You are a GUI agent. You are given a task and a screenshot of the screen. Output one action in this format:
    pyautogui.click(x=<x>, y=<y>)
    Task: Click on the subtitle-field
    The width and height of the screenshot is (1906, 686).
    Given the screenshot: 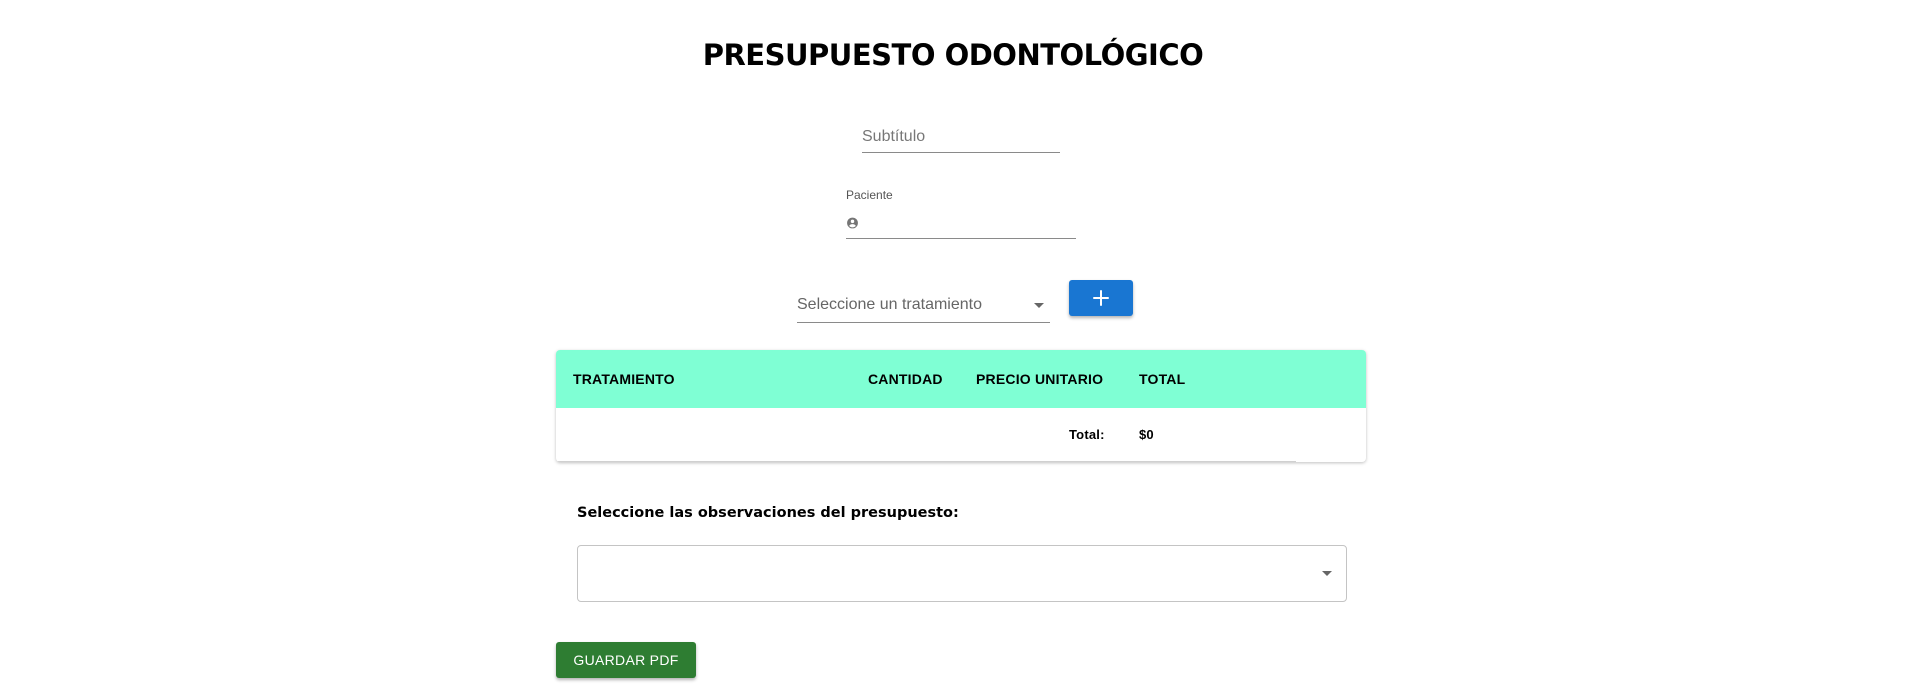 What is the action you would take?
    pyautogui.click(x=961, y=137)
    